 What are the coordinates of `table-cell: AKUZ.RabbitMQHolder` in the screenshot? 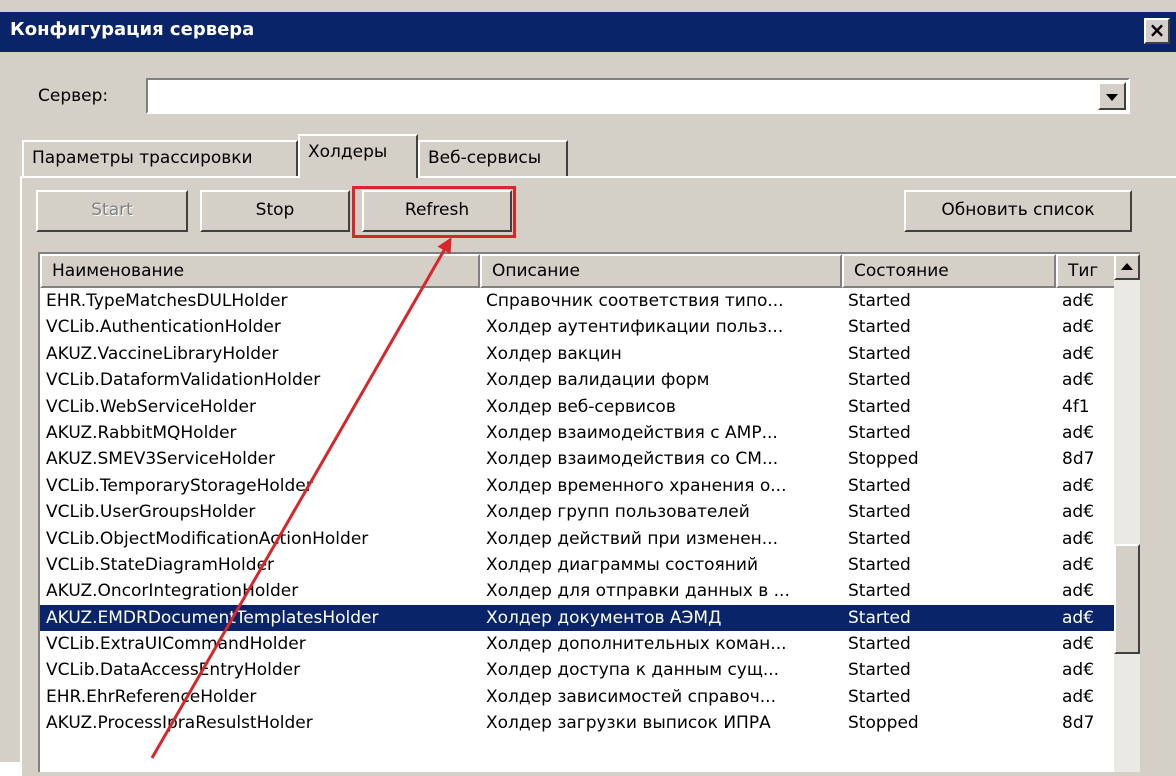 It's located at (141, 432).